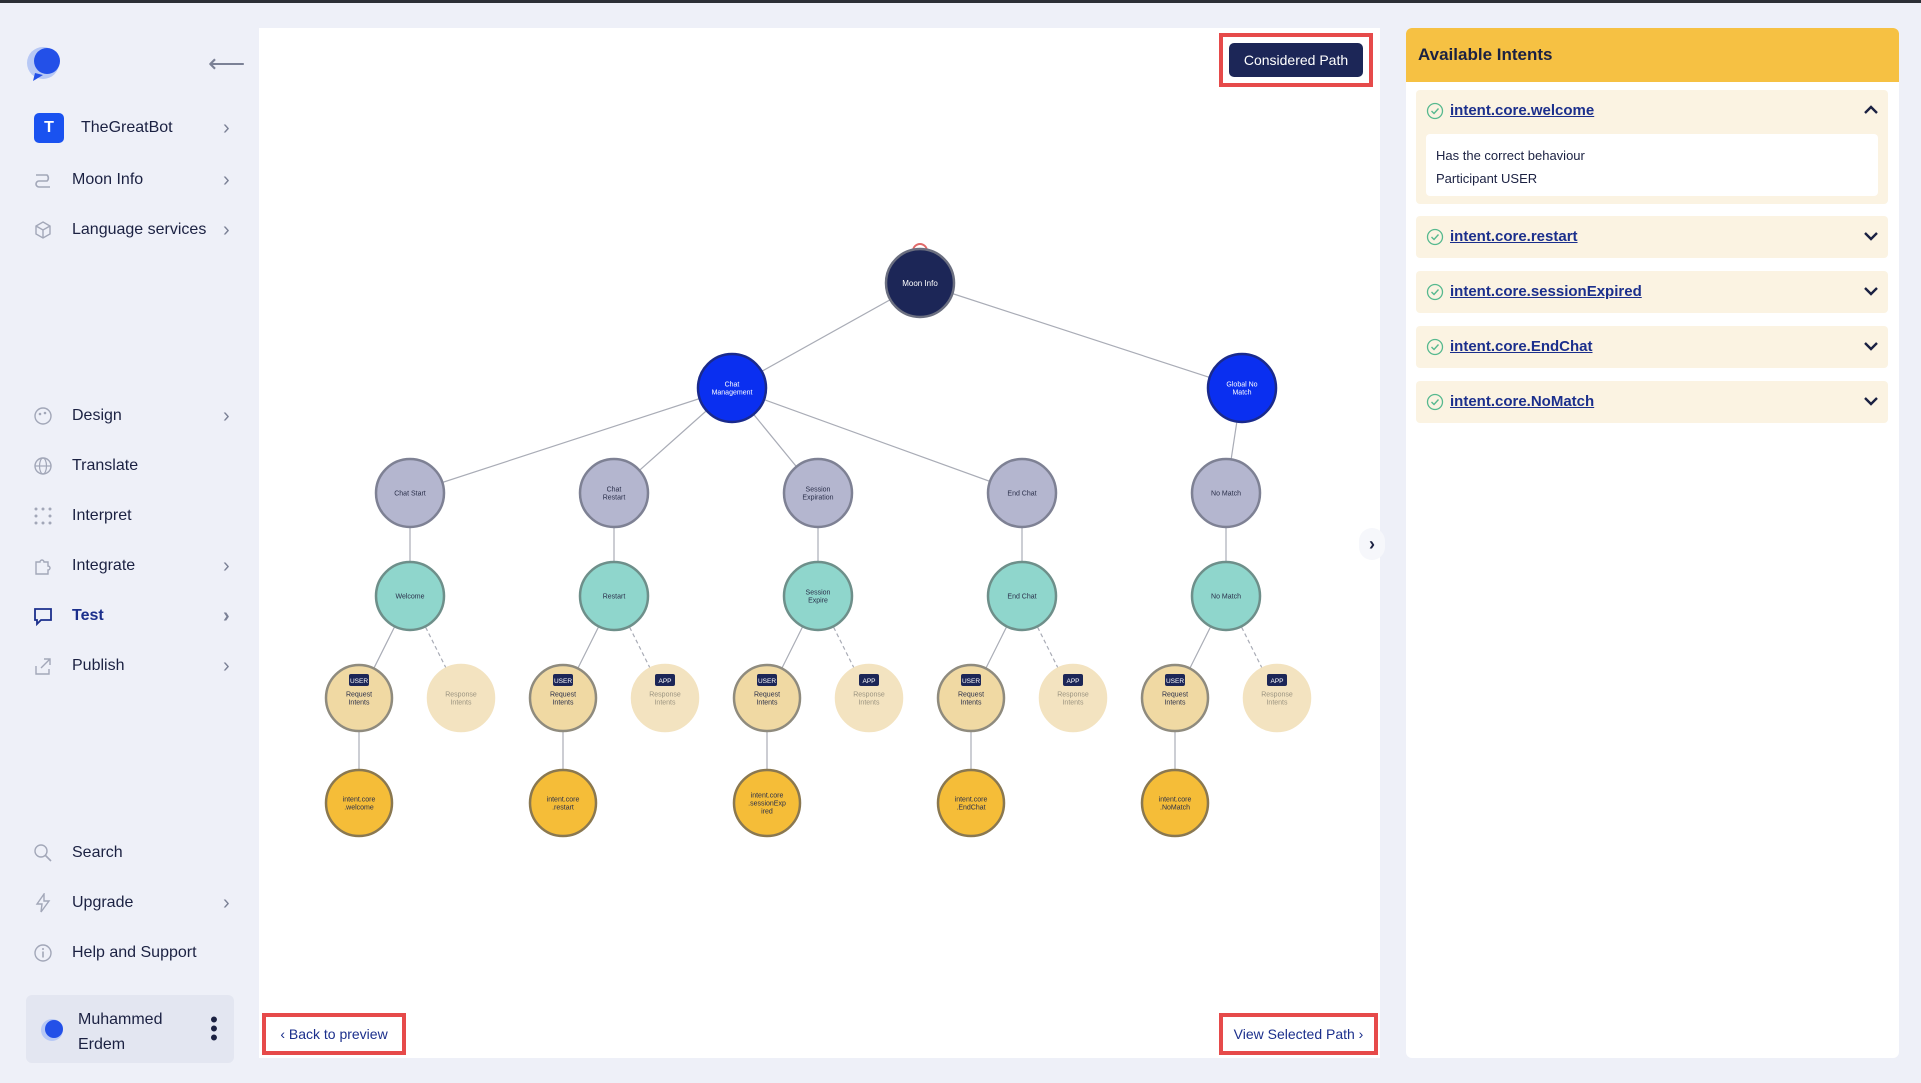  I want to click on node-goal: No Match, so click(1226, 596).